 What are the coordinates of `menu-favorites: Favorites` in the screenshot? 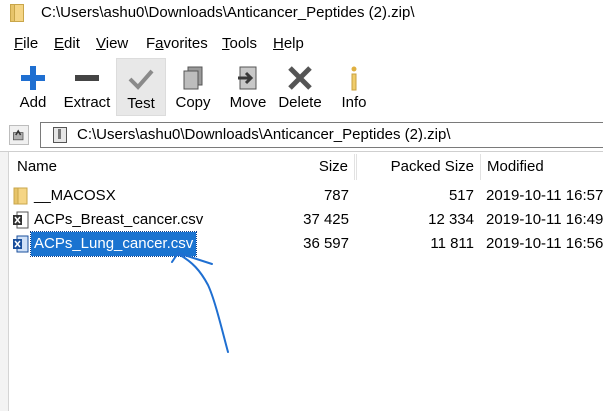 It's located at (177, 44).